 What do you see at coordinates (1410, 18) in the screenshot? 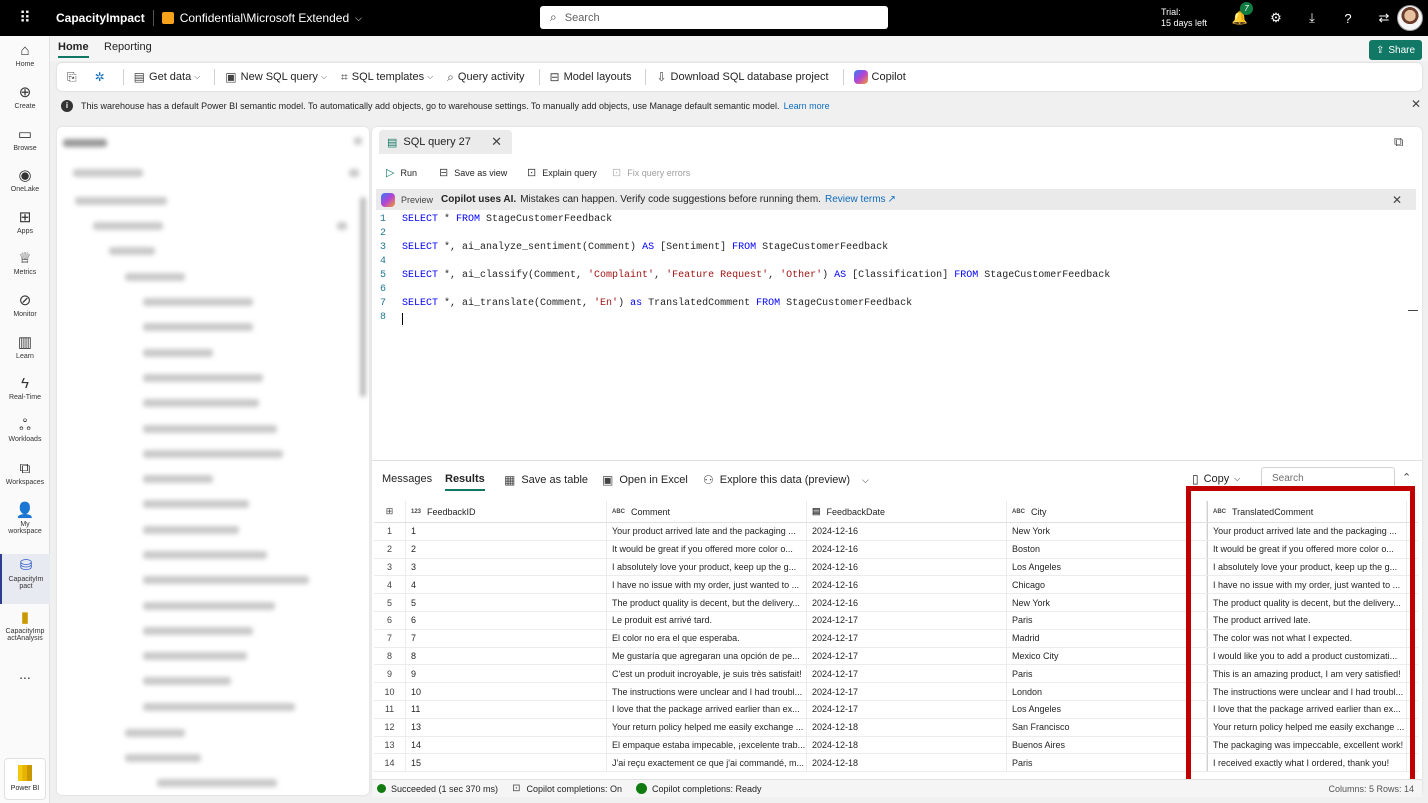
I see `avatar` at bounding box center [1410, 18].